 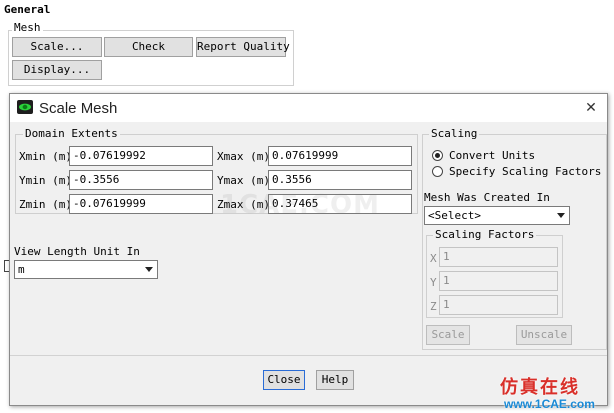 What do you see at coordinates (21, 269) in the screenshot?
I see `view-length-unit-value: m` at bounding box center [21, 269].